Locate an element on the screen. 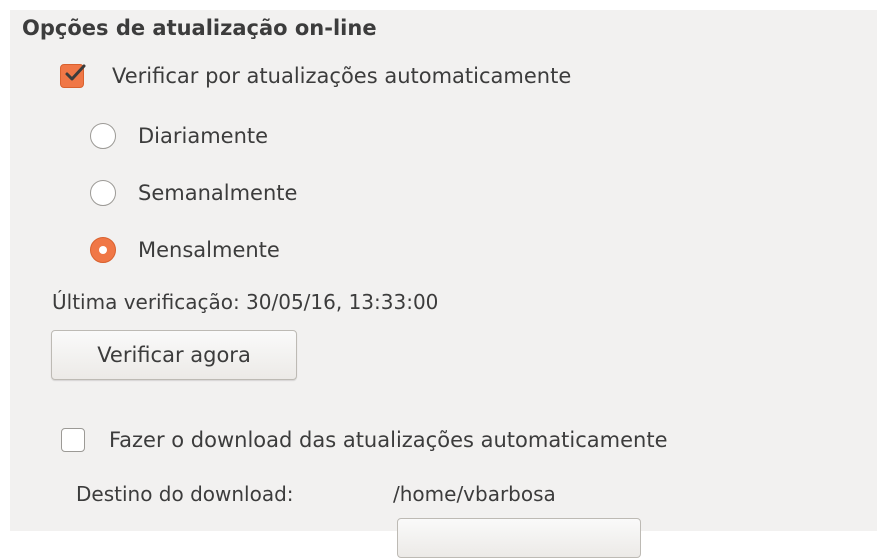  radio-weekly-label: Semanalmente is located at coordinates (218, 193).